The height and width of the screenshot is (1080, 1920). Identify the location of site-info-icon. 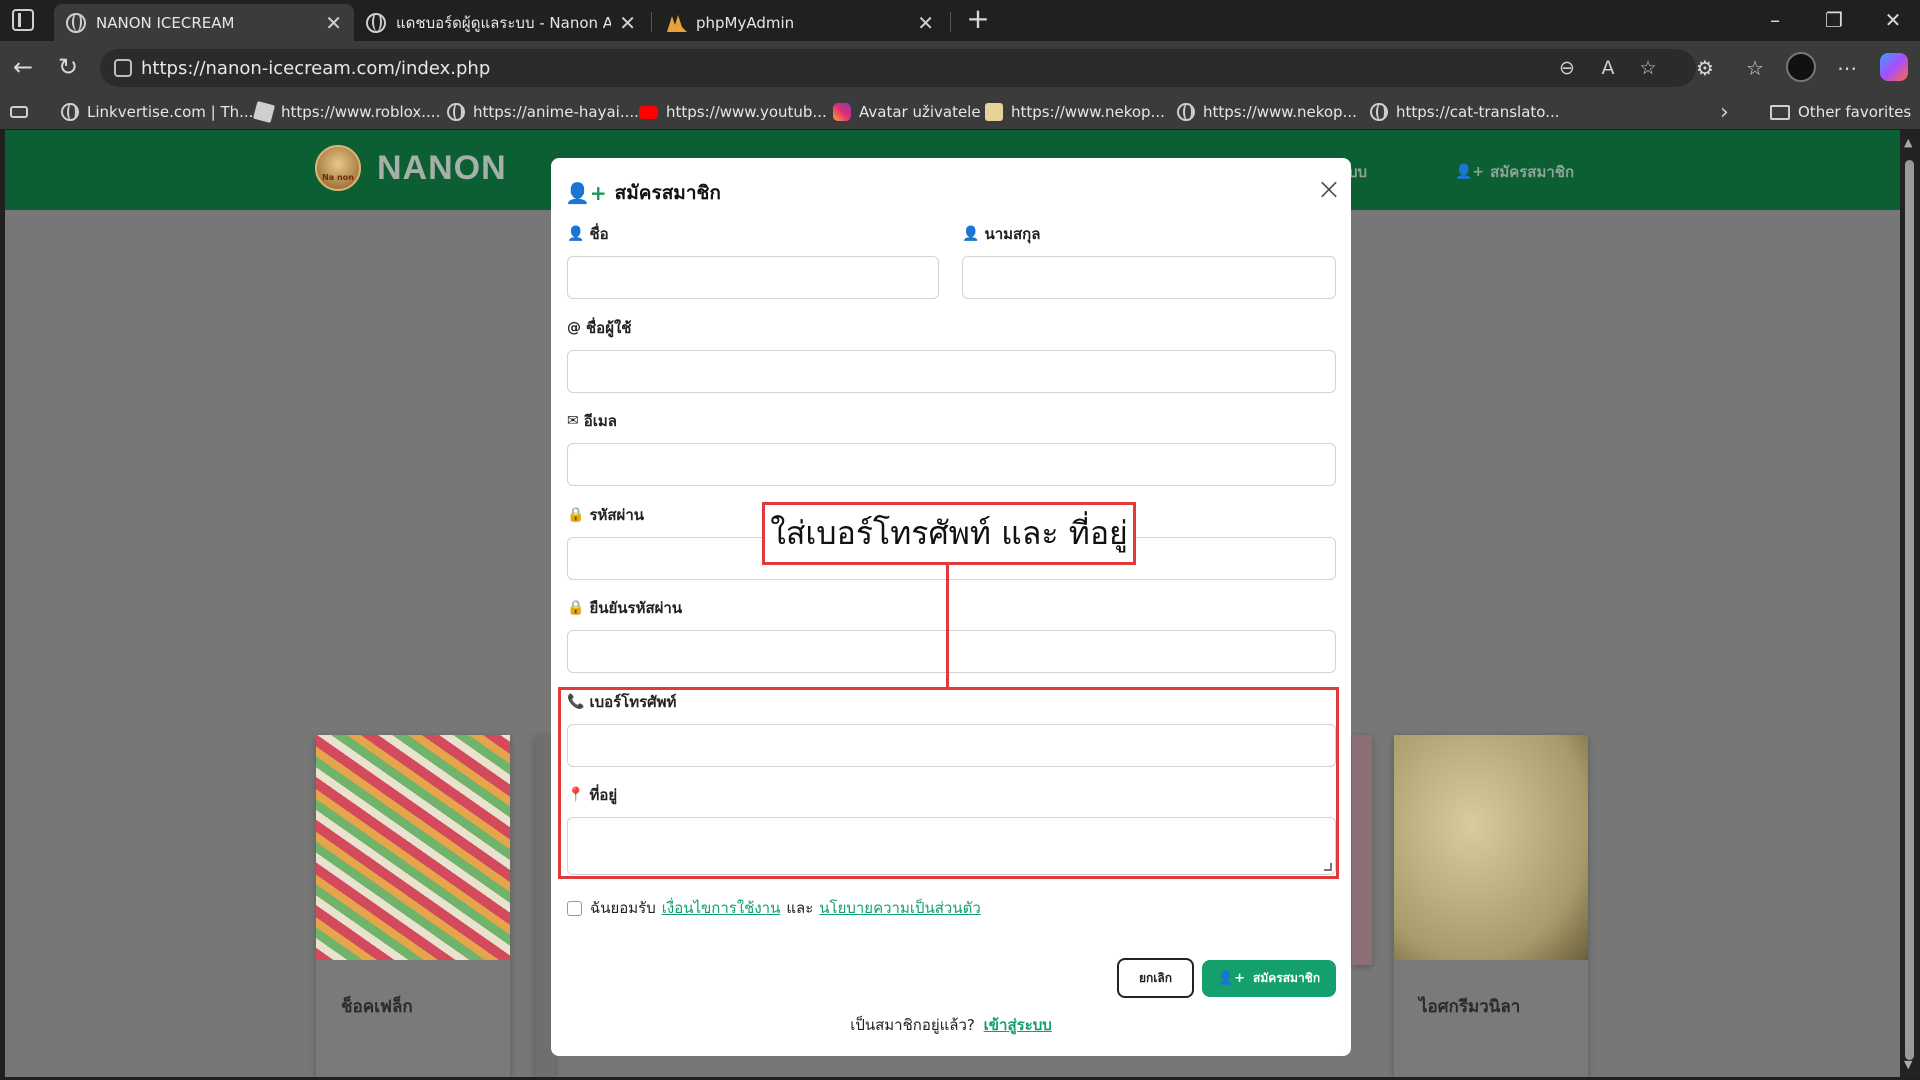
(123, 68).